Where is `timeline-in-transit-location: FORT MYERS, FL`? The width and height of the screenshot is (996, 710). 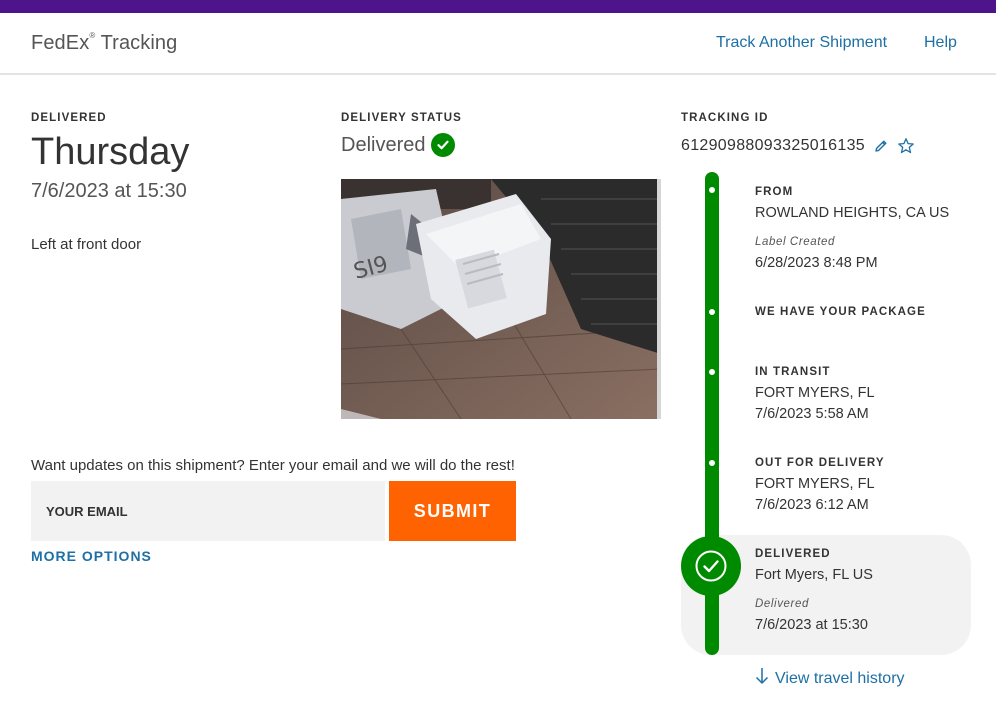
timeline-in-transit-location: FORT MYERS, FL is located at coordinates (815, 393).